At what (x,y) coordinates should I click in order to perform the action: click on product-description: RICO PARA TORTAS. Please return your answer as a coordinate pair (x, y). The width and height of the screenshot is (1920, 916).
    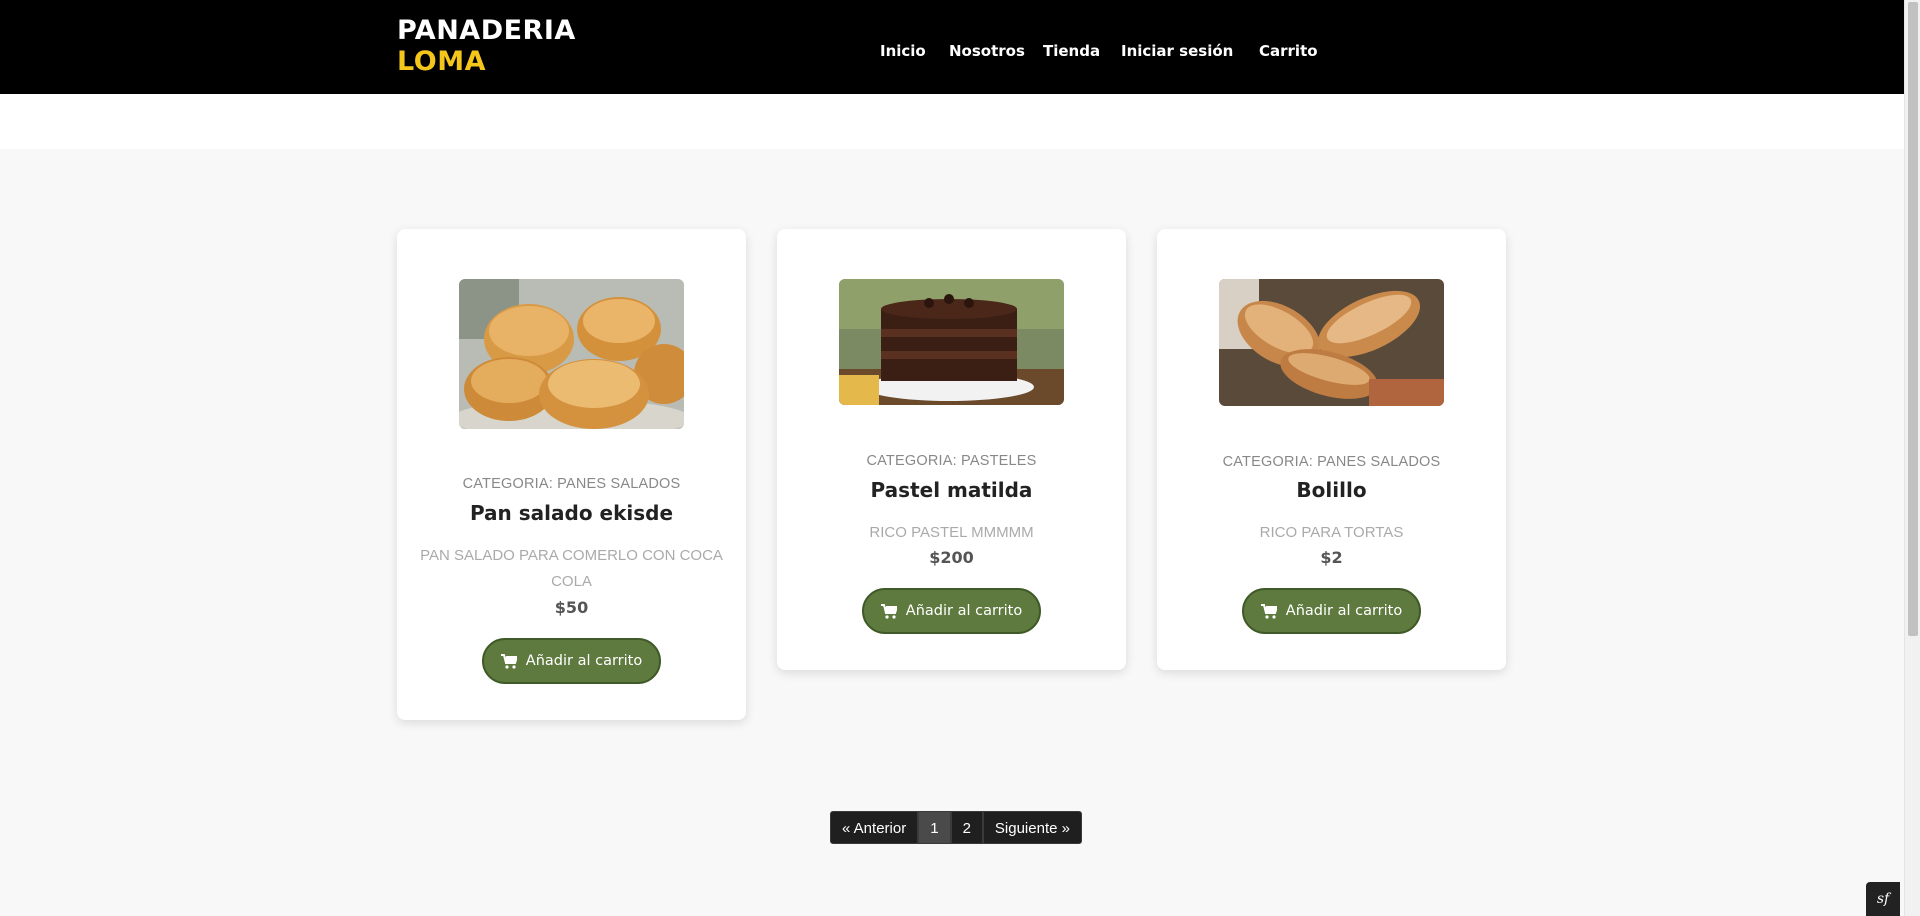
    Looking at the image, I should click on (1331, 532).